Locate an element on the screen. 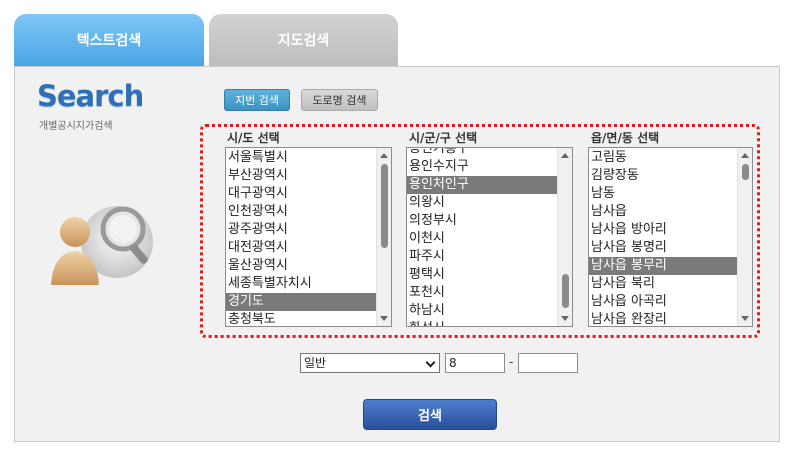  eupmyeondong-option: 남사읍 봉명리 is located at coordinates (670, 248).